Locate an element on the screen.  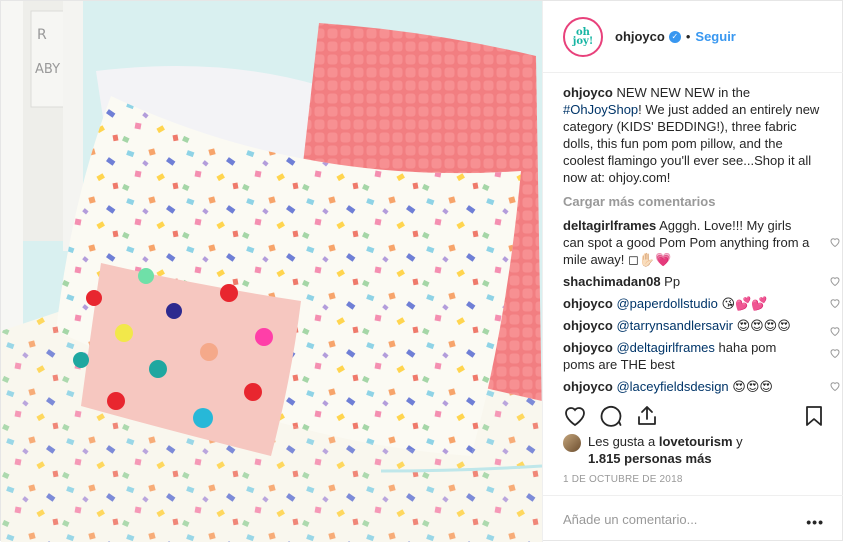
share-icon is located at coordinates (647, 416).